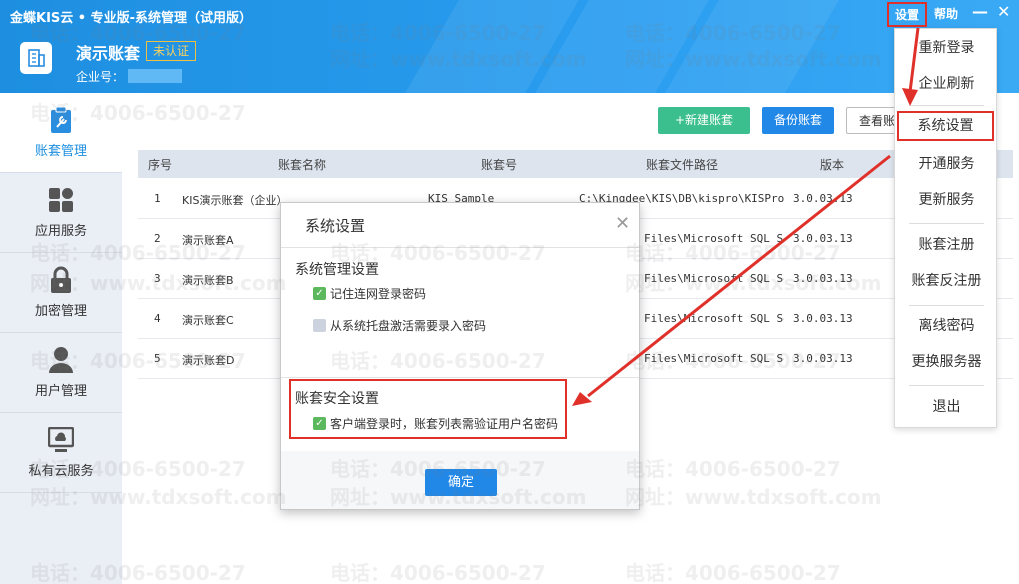  What do you see at coordinates (157, 278) in the screenshot?
I see `row-number: 3` at bounding box center [157, 278].